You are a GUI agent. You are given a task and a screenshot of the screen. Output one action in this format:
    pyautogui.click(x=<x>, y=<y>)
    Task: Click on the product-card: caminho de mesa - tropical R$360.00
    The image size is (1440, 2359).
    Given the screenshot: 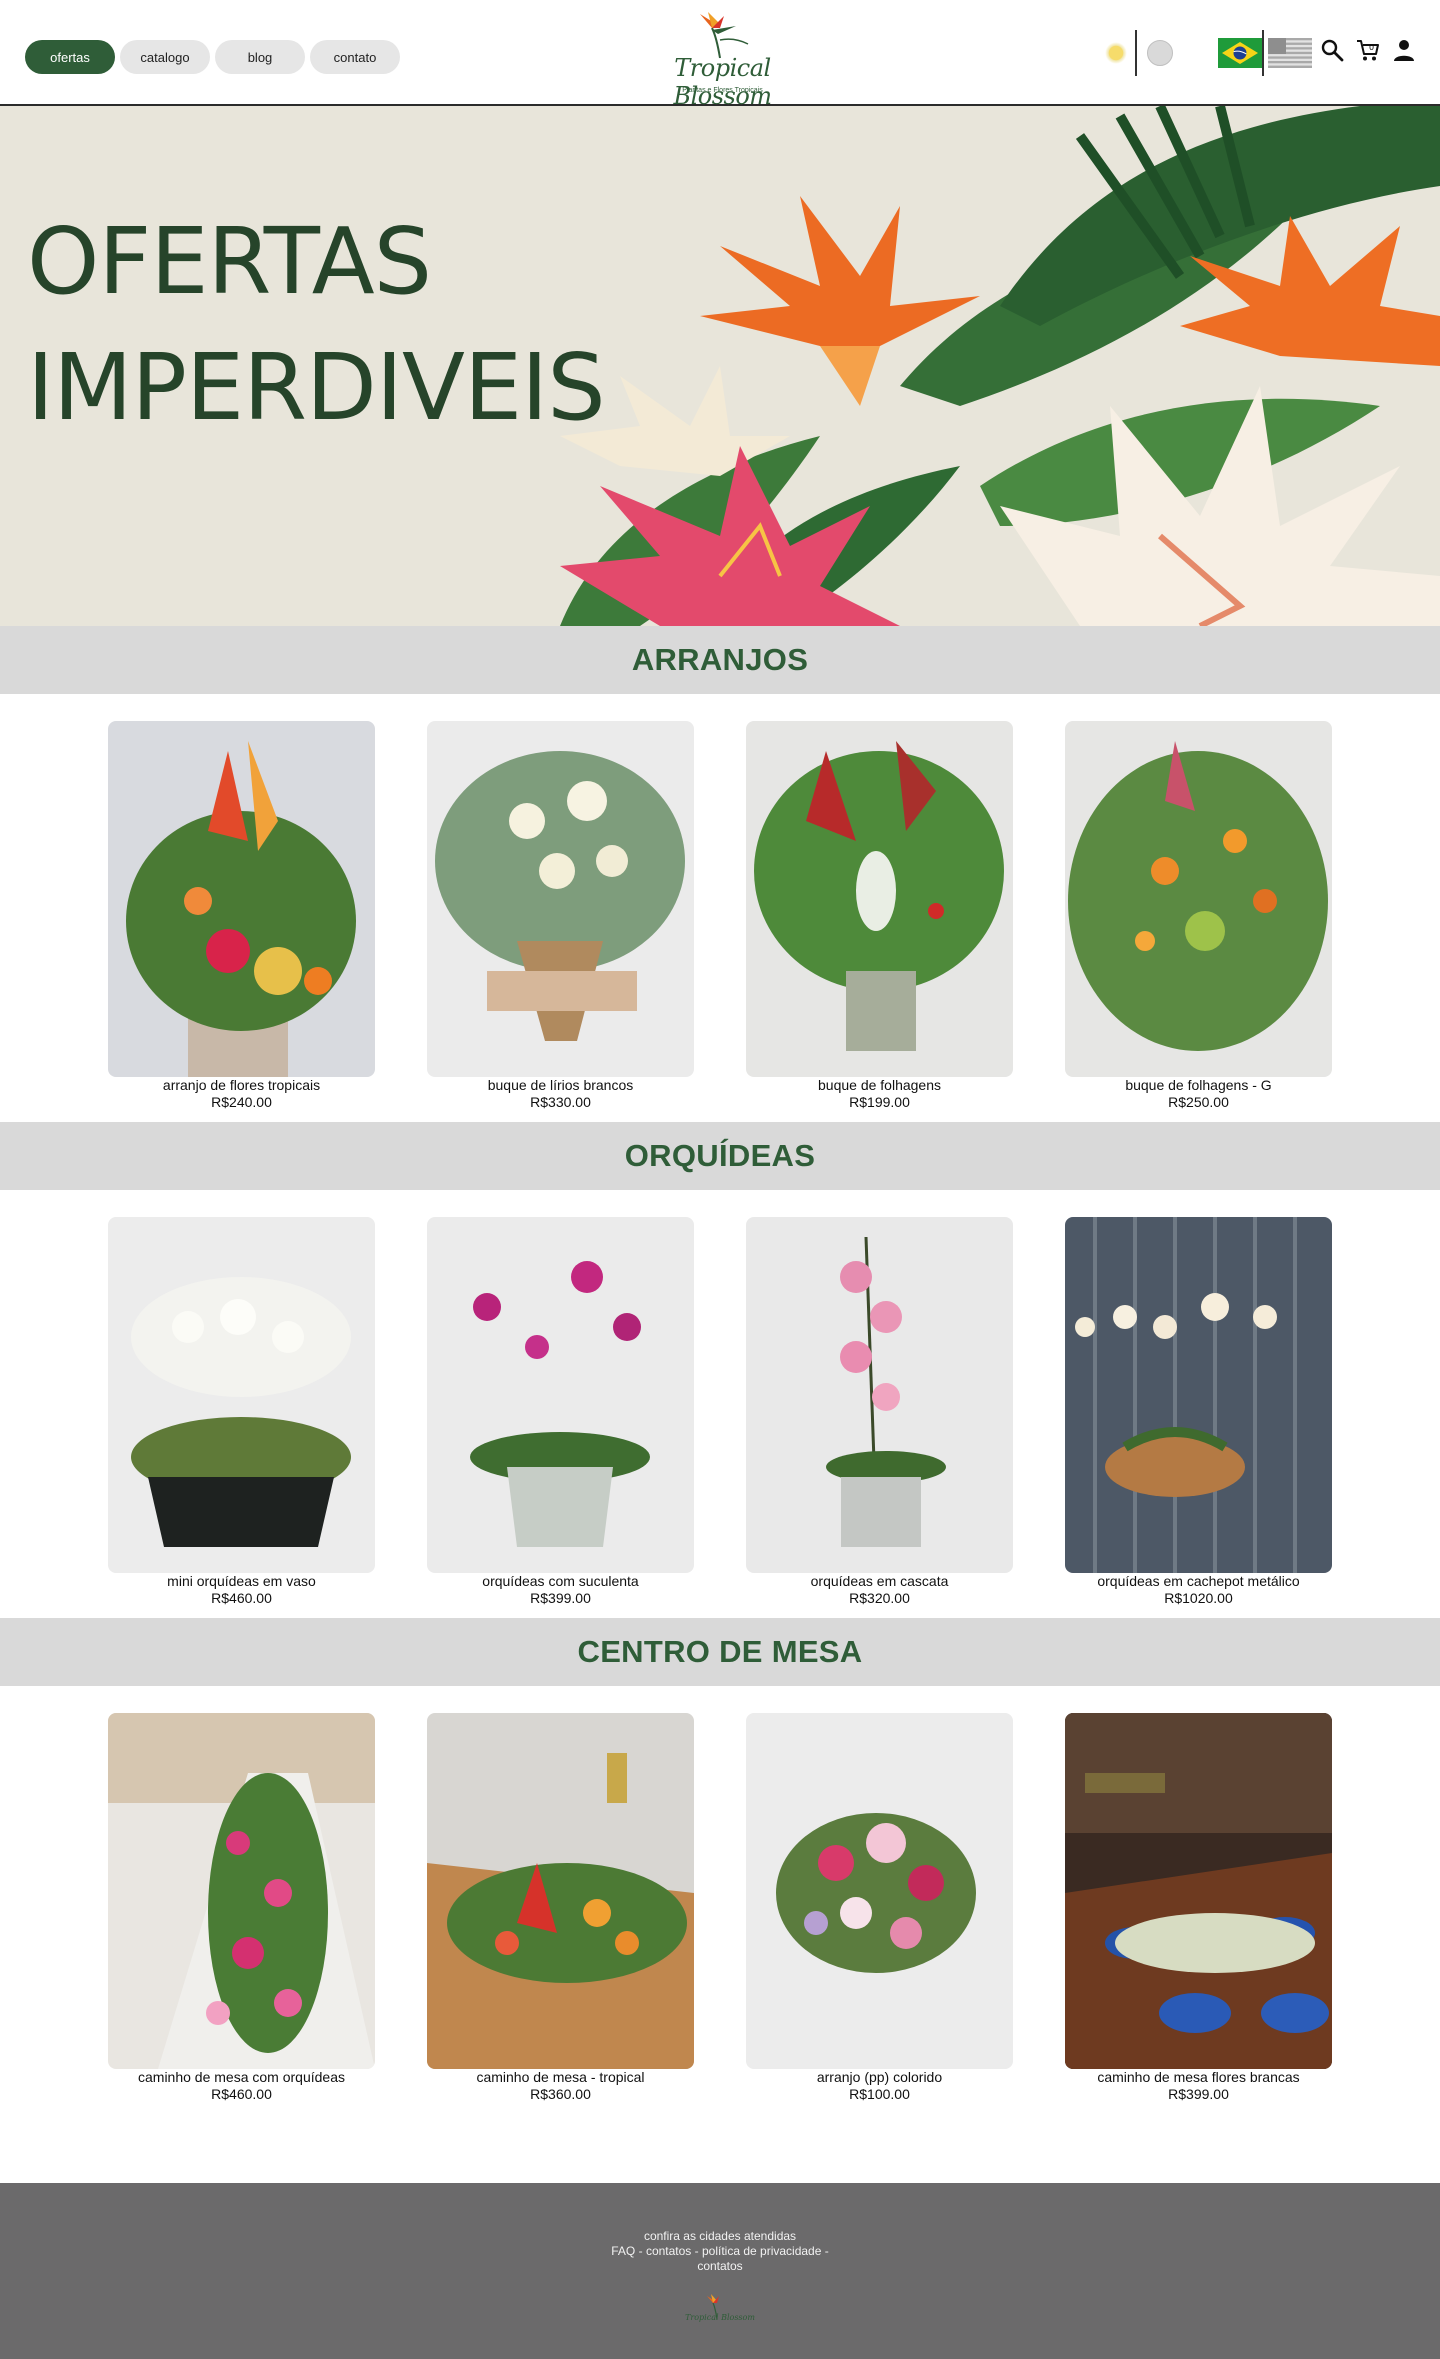 What is the action you would take?
    pyautogui.click(x=560, y=1908)
    